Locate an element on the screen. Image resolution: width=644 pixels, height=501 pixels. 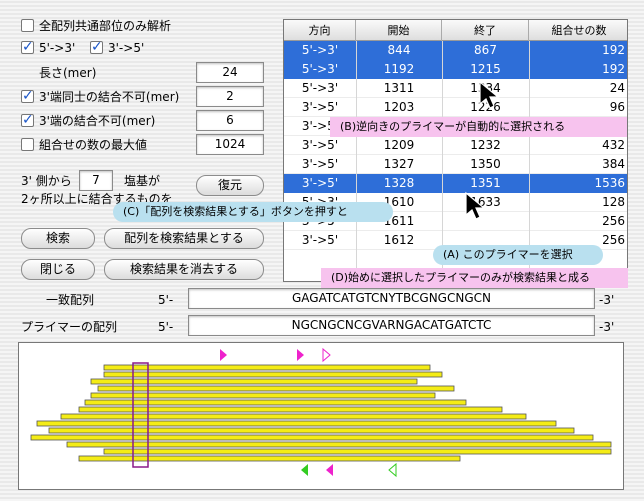
cell-count: 256 is located at coordinates (613, 221).